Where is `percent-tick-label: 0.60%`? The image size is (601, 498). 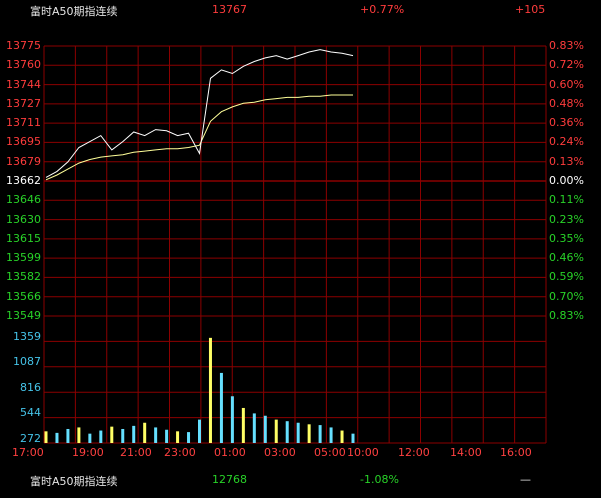 percent-tick-label: 0.60% is located at coordinates (566, 84).